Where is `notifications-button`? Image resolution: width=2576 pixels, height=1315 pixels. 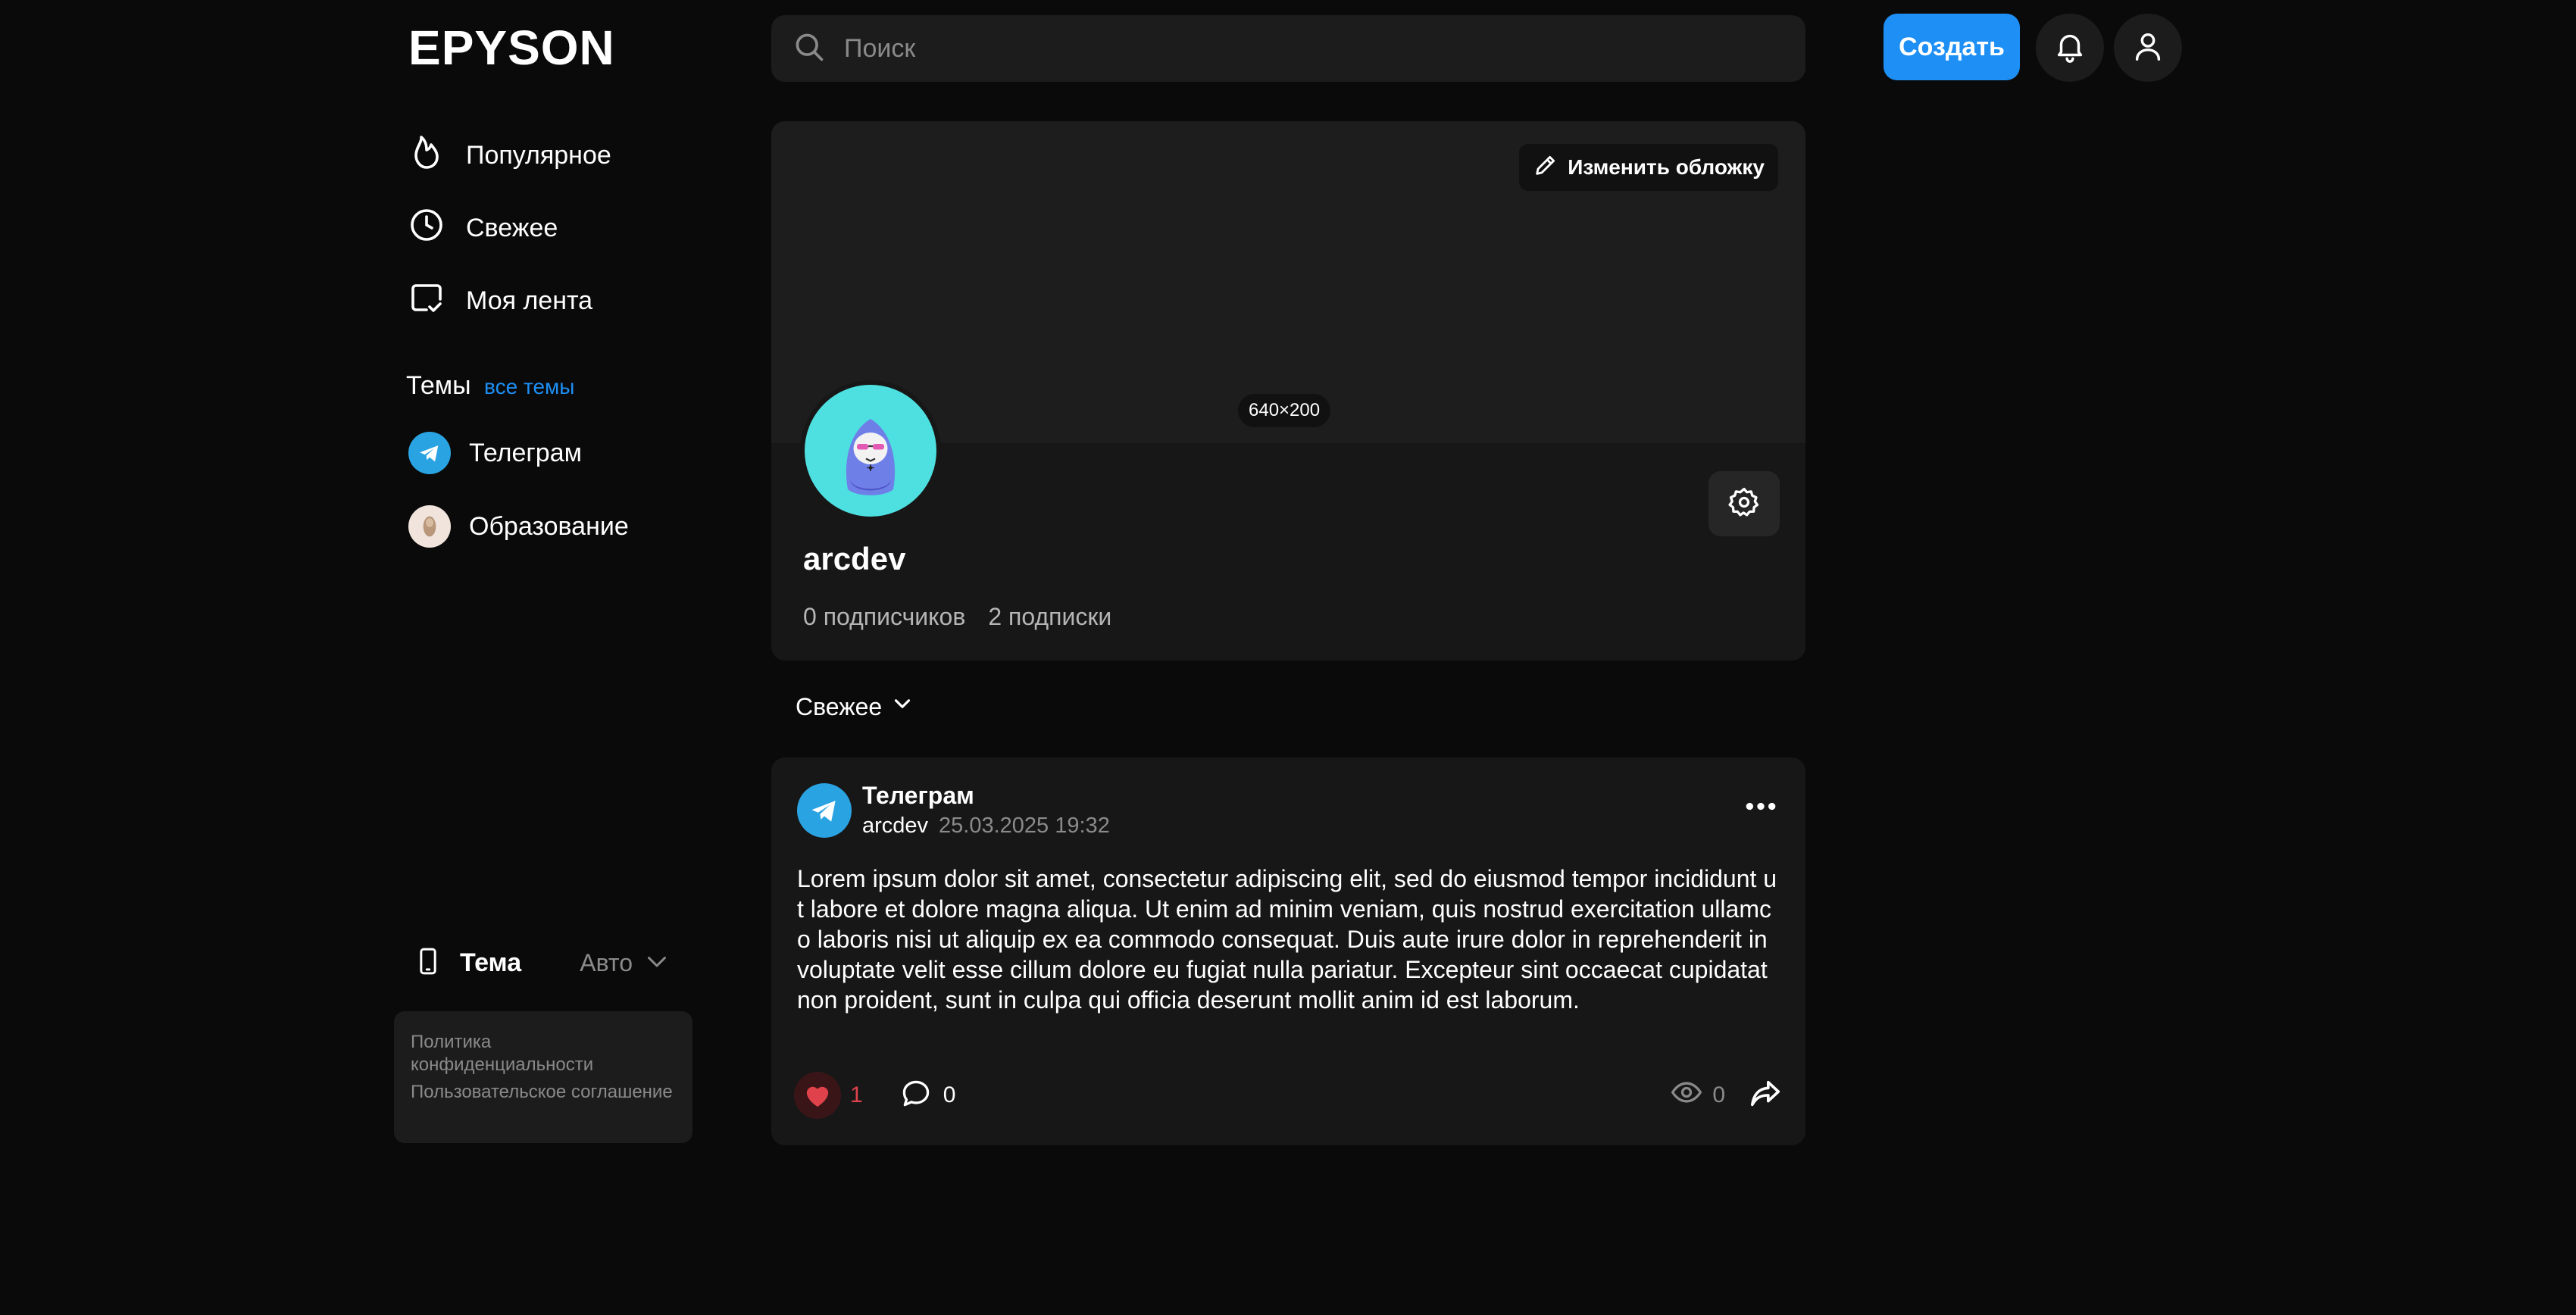 notifications-button is located at coordinates (2070, 48).